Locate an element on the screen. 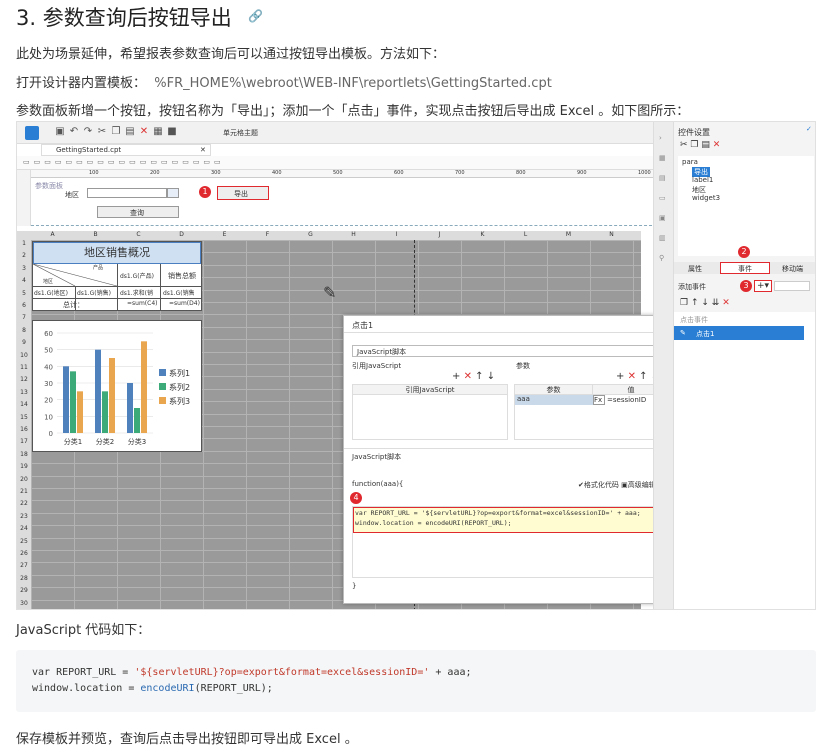 The width and height of the screenshot is (816, 746). tree-node-label1: label1 is located at coordinates (702, 180).